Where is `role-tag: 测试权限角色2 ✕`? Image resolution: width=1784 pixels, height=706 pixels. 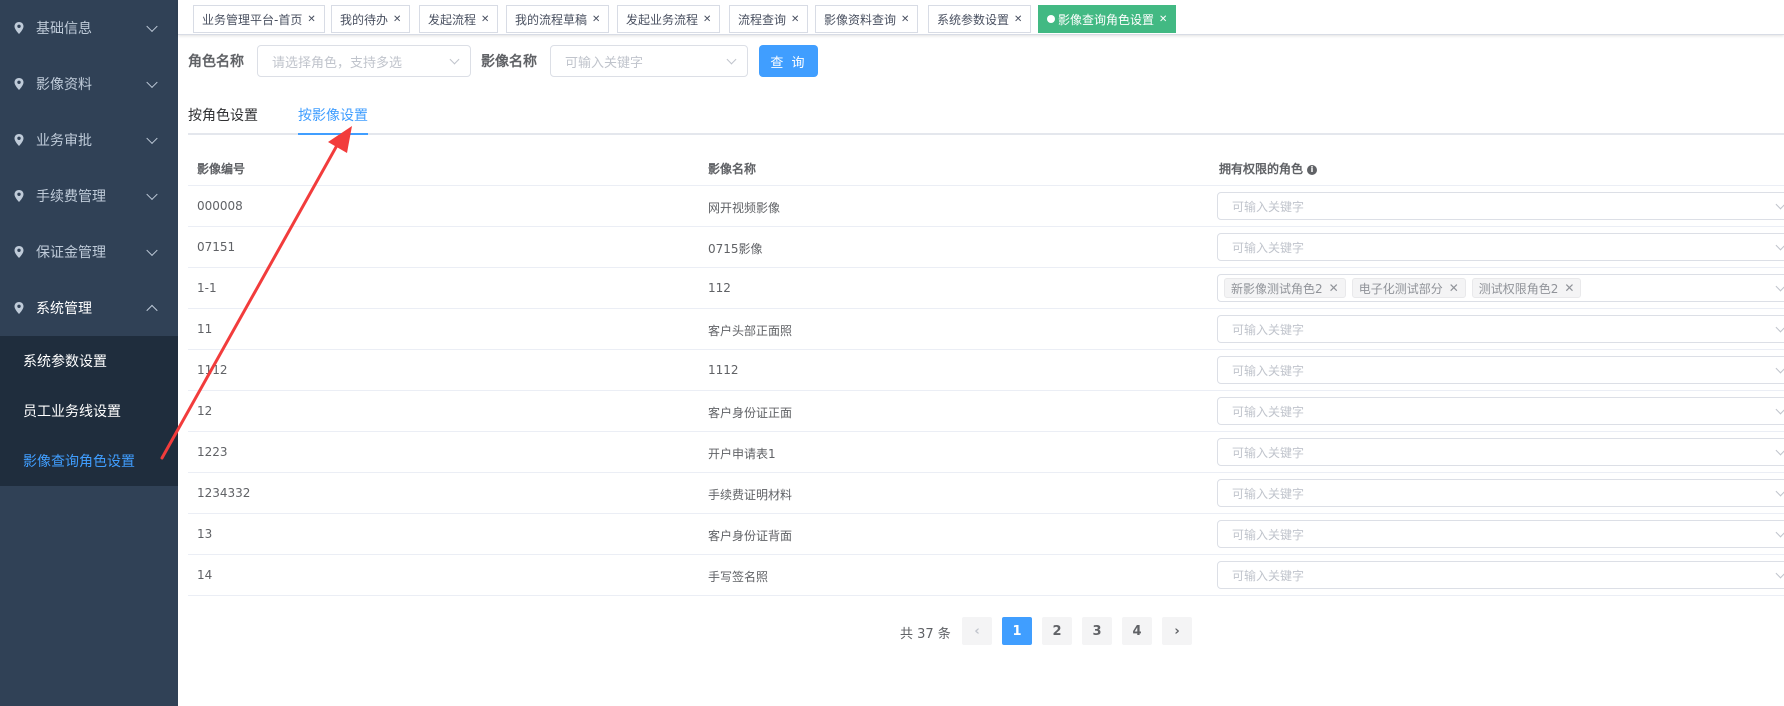 role-tag: 测试权限角色2 ✕ is located at coordinates (1526, 288).